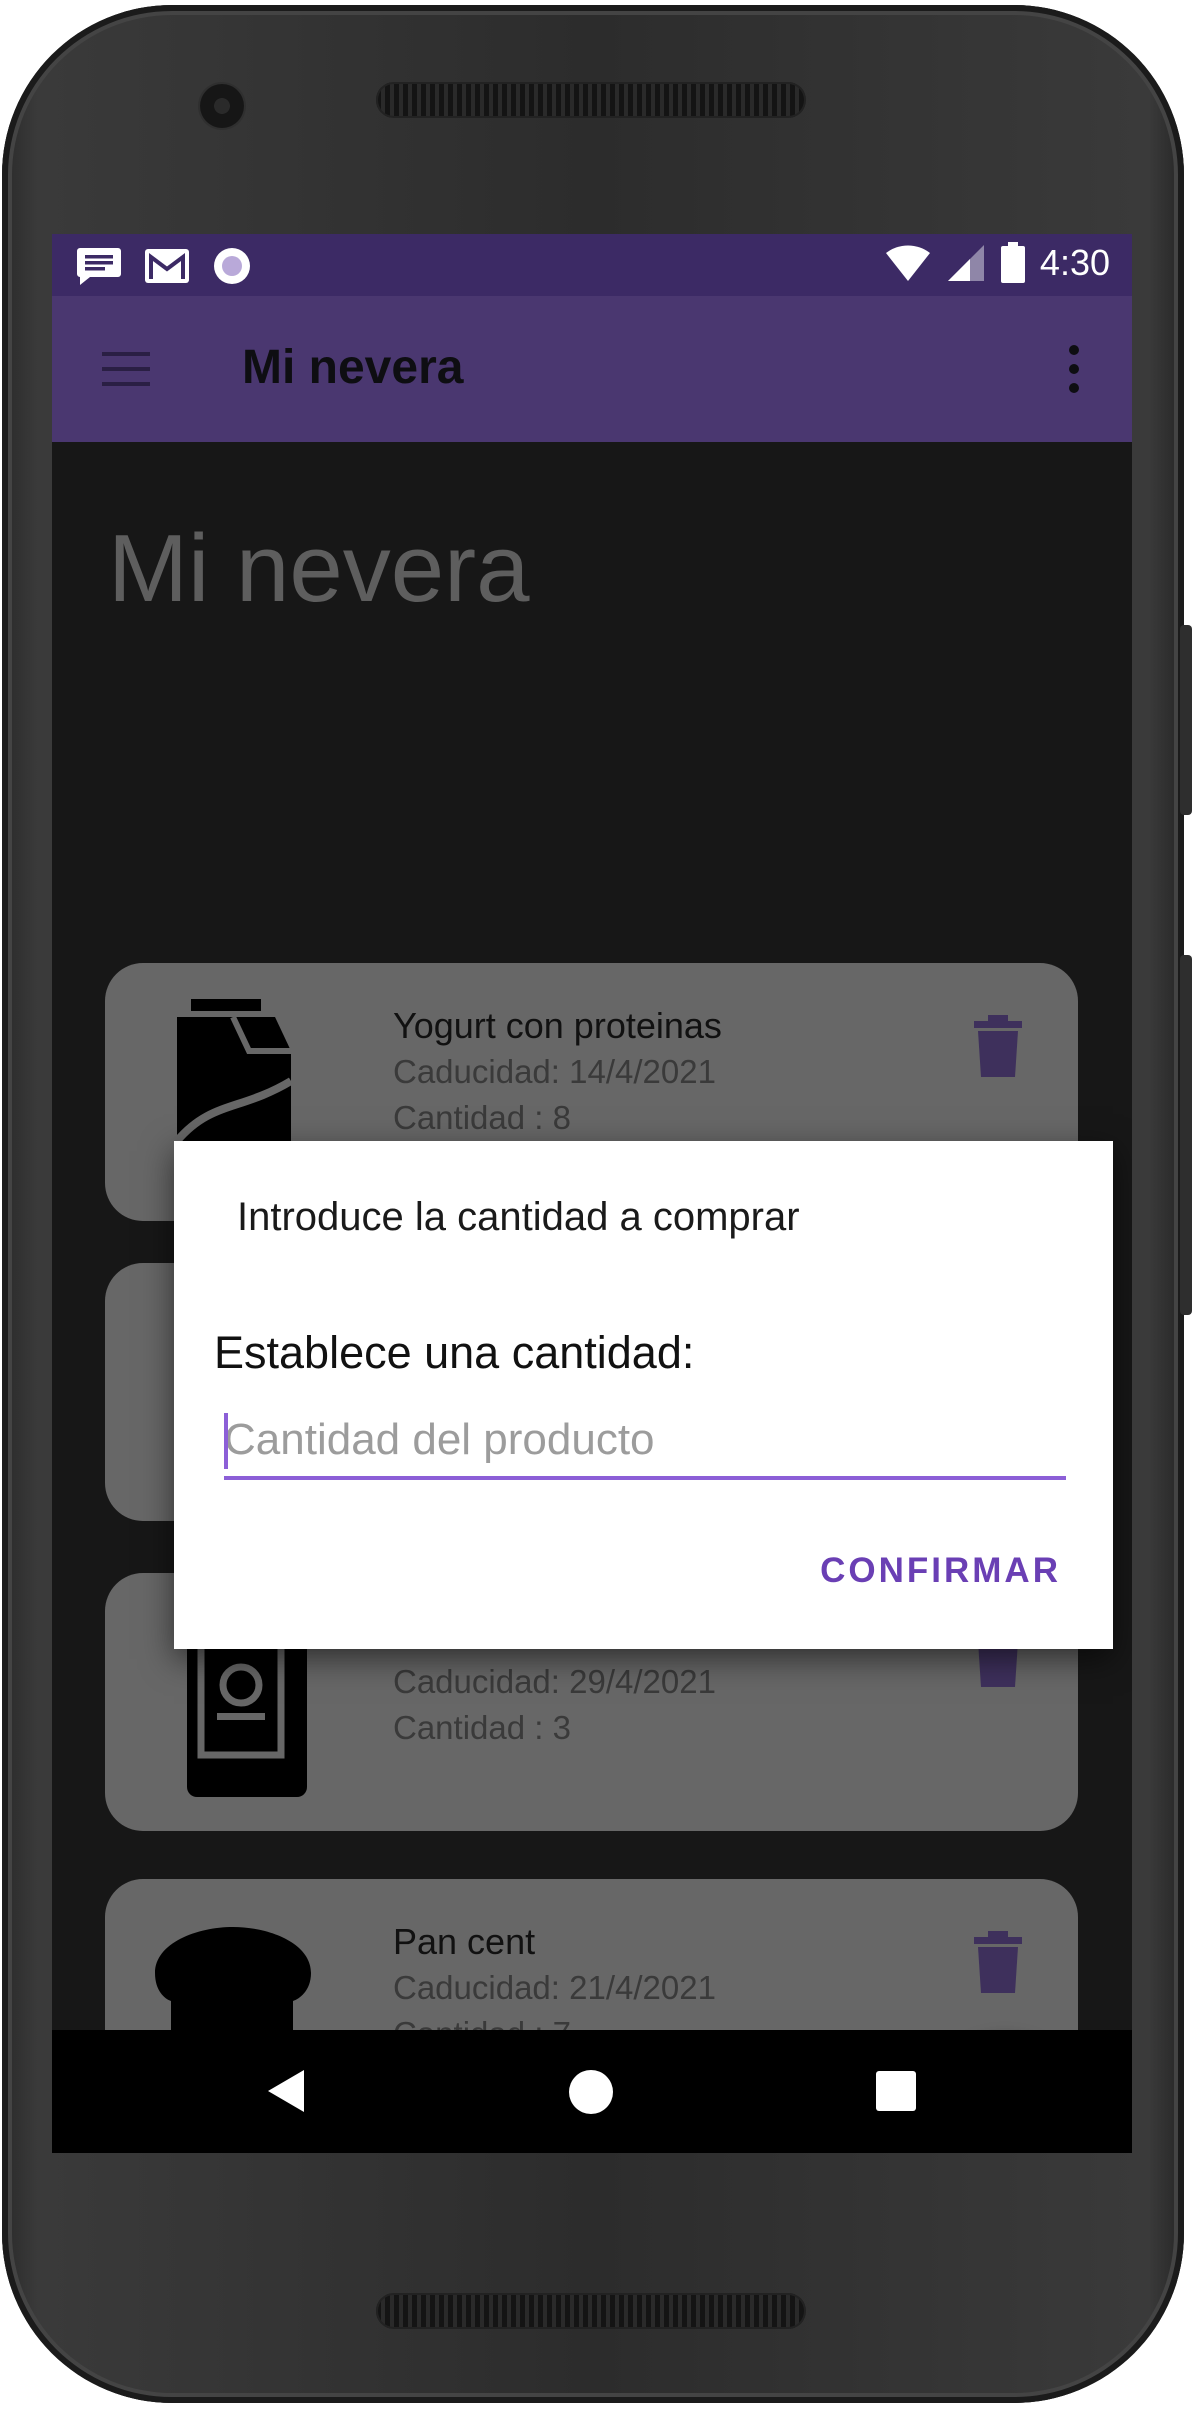 The width and height of the screenshot is (1194, 2409). Describe the element at coordinates (1074, 262) in the screenshot. I see `clock: 4:30` at that location.